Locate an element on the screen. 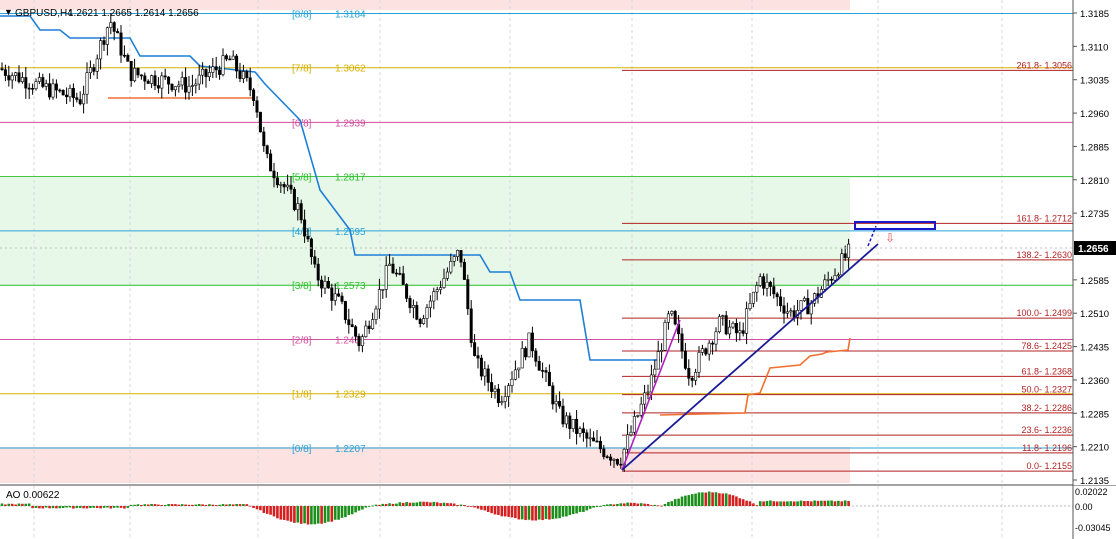  price-tick-label: 1.2210 is located at coordinates (1094, 448).